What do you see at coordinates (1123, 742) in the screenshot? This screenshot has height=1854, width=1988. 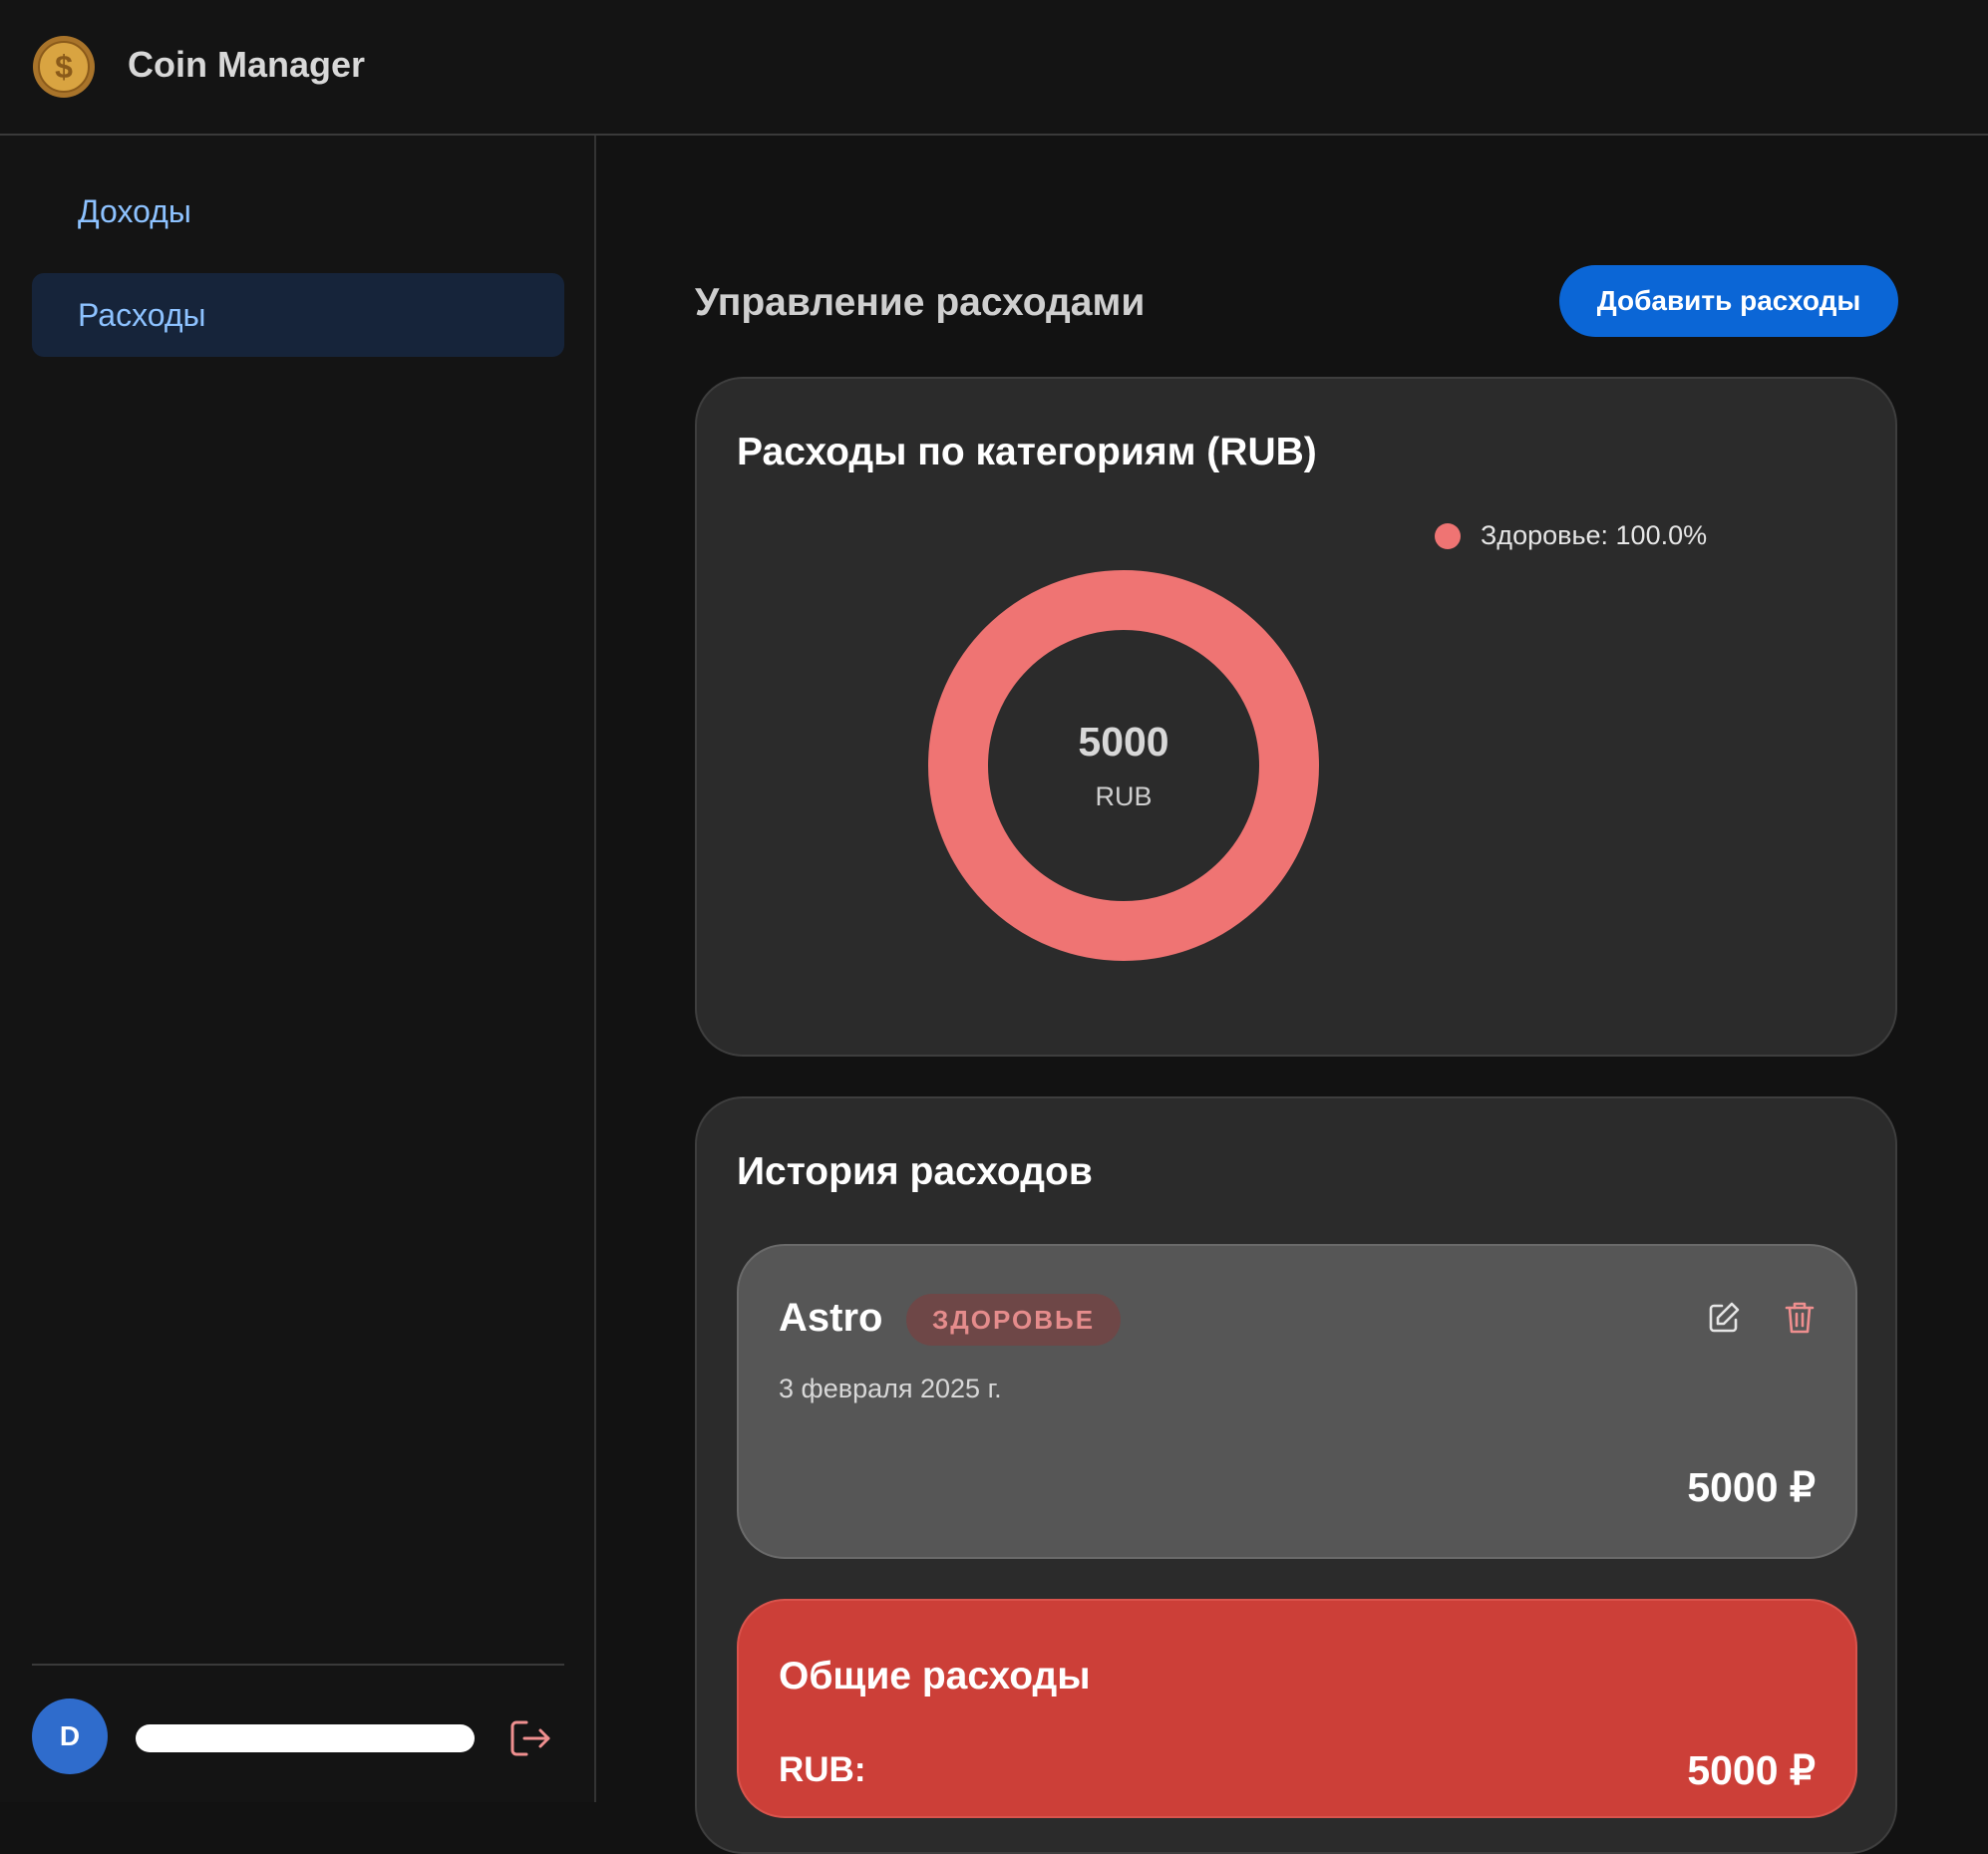 I see `donut-total-value: 5000` at bounding box center [1123, 742].